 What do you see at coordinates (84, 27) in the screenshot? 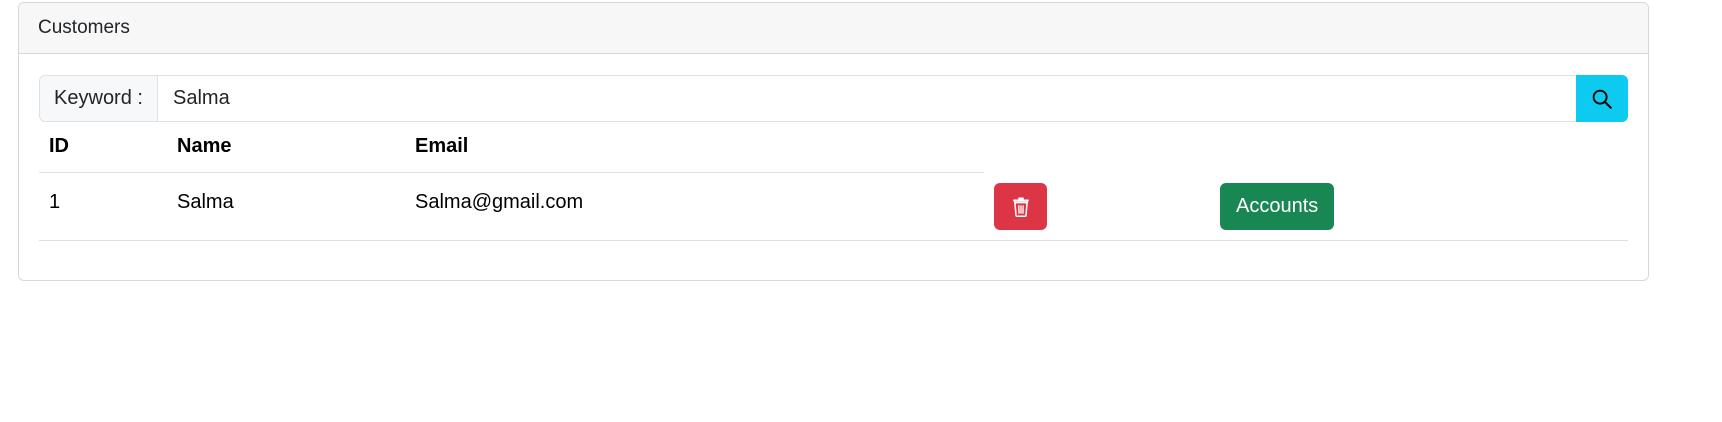
I see `card-title: Customers` at bounding box center [84, 27].